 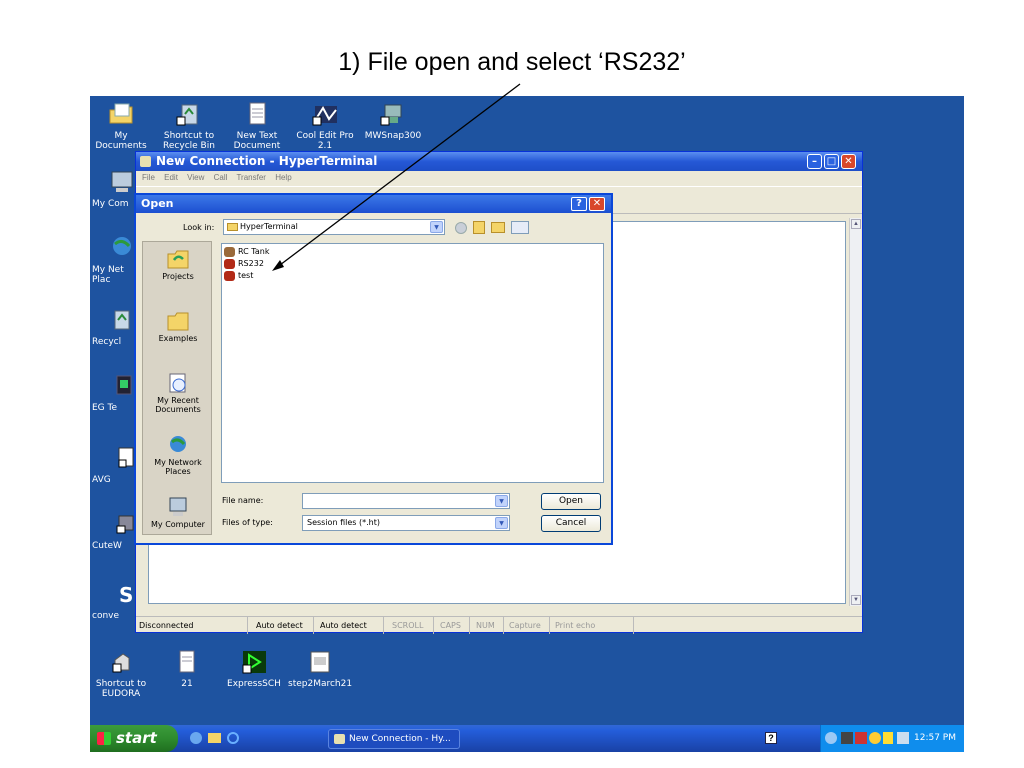 I want to click on speaker-tray-icon, so click(x=875, y=738).